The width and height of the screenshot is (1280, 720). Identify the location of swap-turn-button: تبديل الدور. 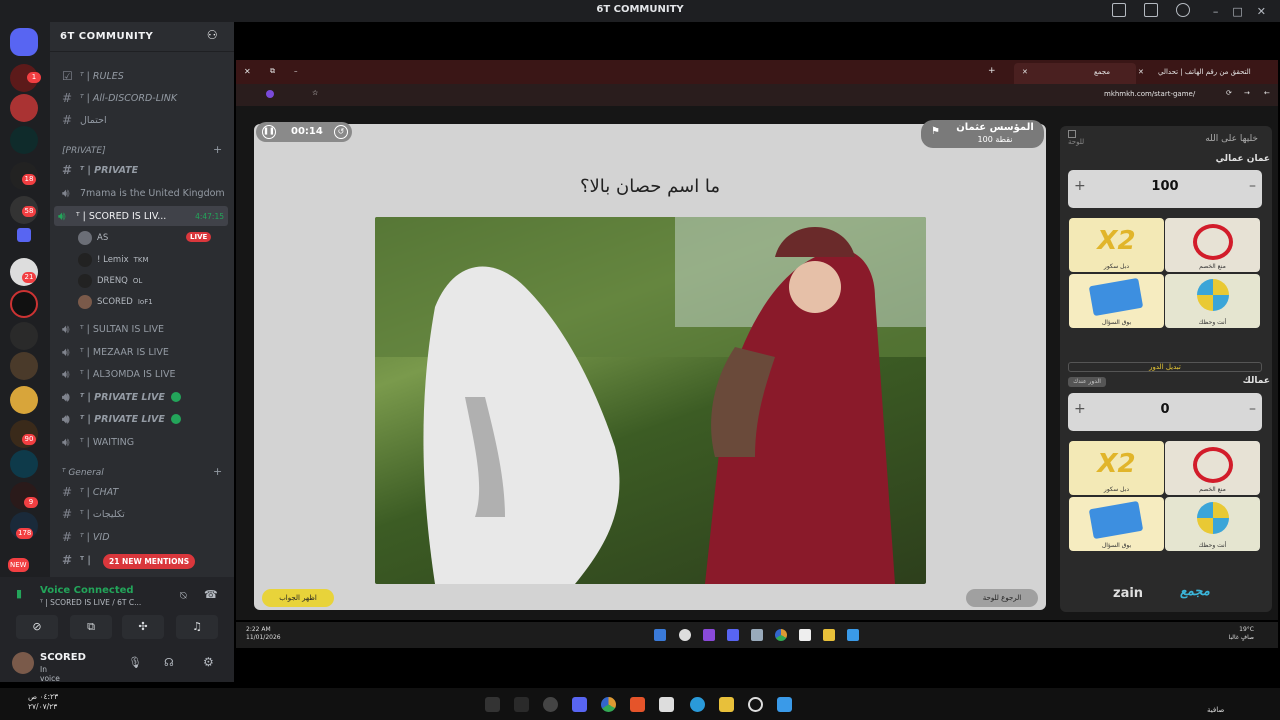
(1165, 367).